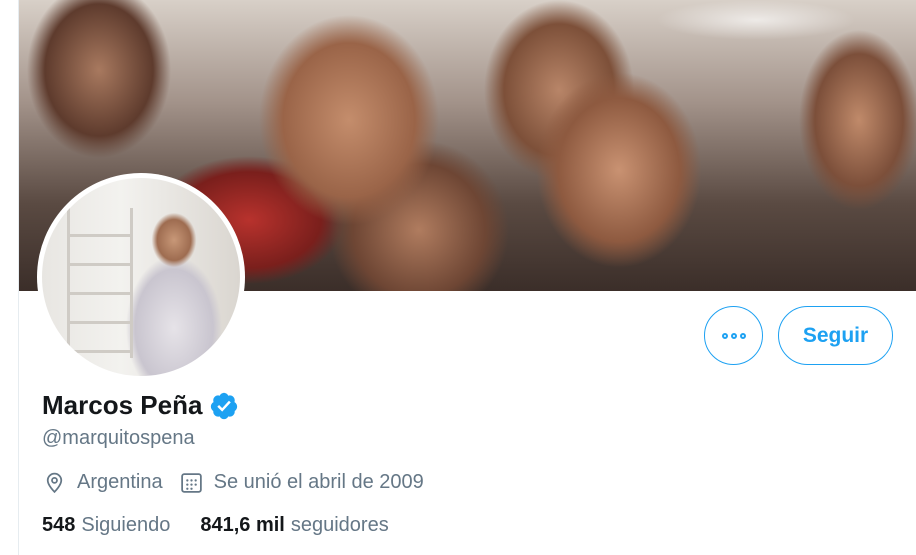 The width and height of the screenshot is (916, 555). I want to click on avatar, so click(141, 277).